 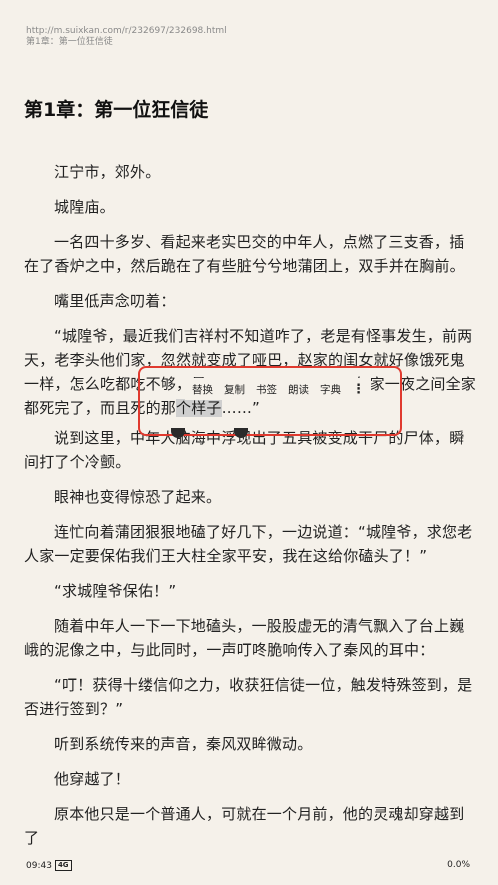 I want to click on read-aloud-button: 朗读, so click(x=298, y=389).